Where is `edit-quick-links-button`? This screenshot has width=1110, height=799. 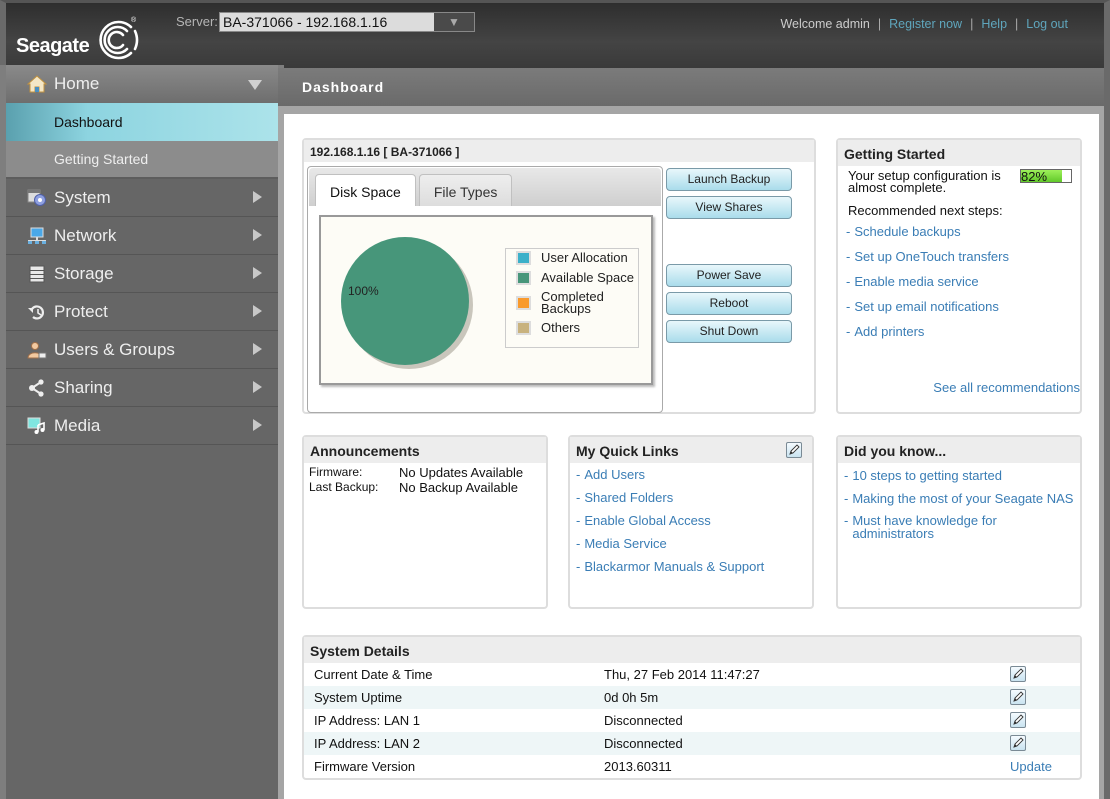 edit-quick-links-button is located at coordinates (794, 450).